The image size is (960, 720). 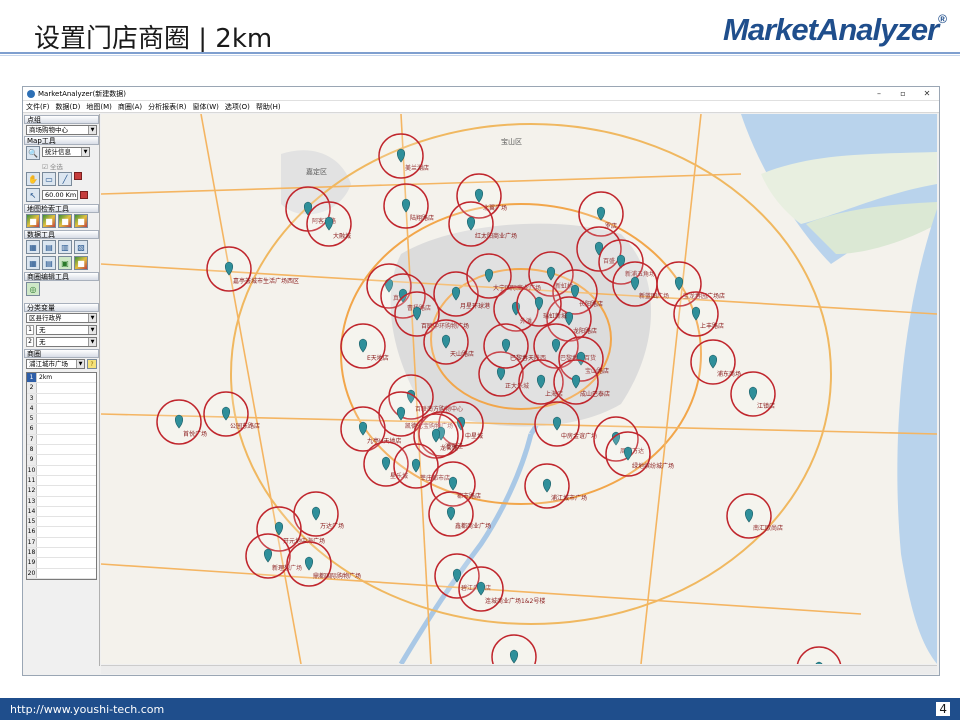 I want to click on list-item-index: 8, so click(x=32, y=450).